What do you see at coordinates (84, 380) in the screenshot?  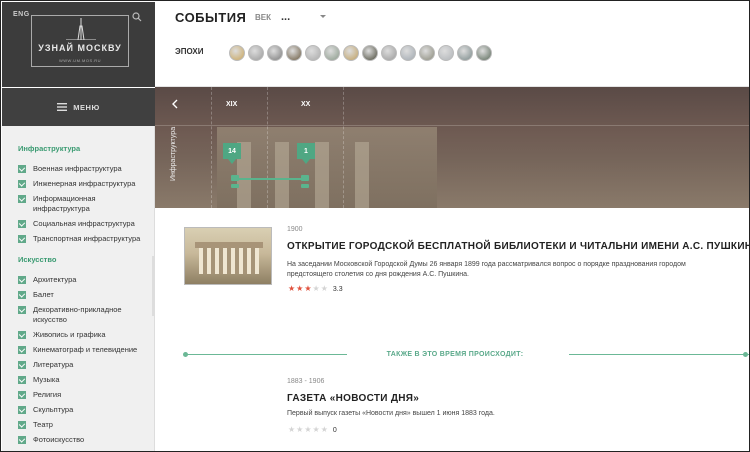 I see `filter-item: Музыка` at bounding box center [84, 380].